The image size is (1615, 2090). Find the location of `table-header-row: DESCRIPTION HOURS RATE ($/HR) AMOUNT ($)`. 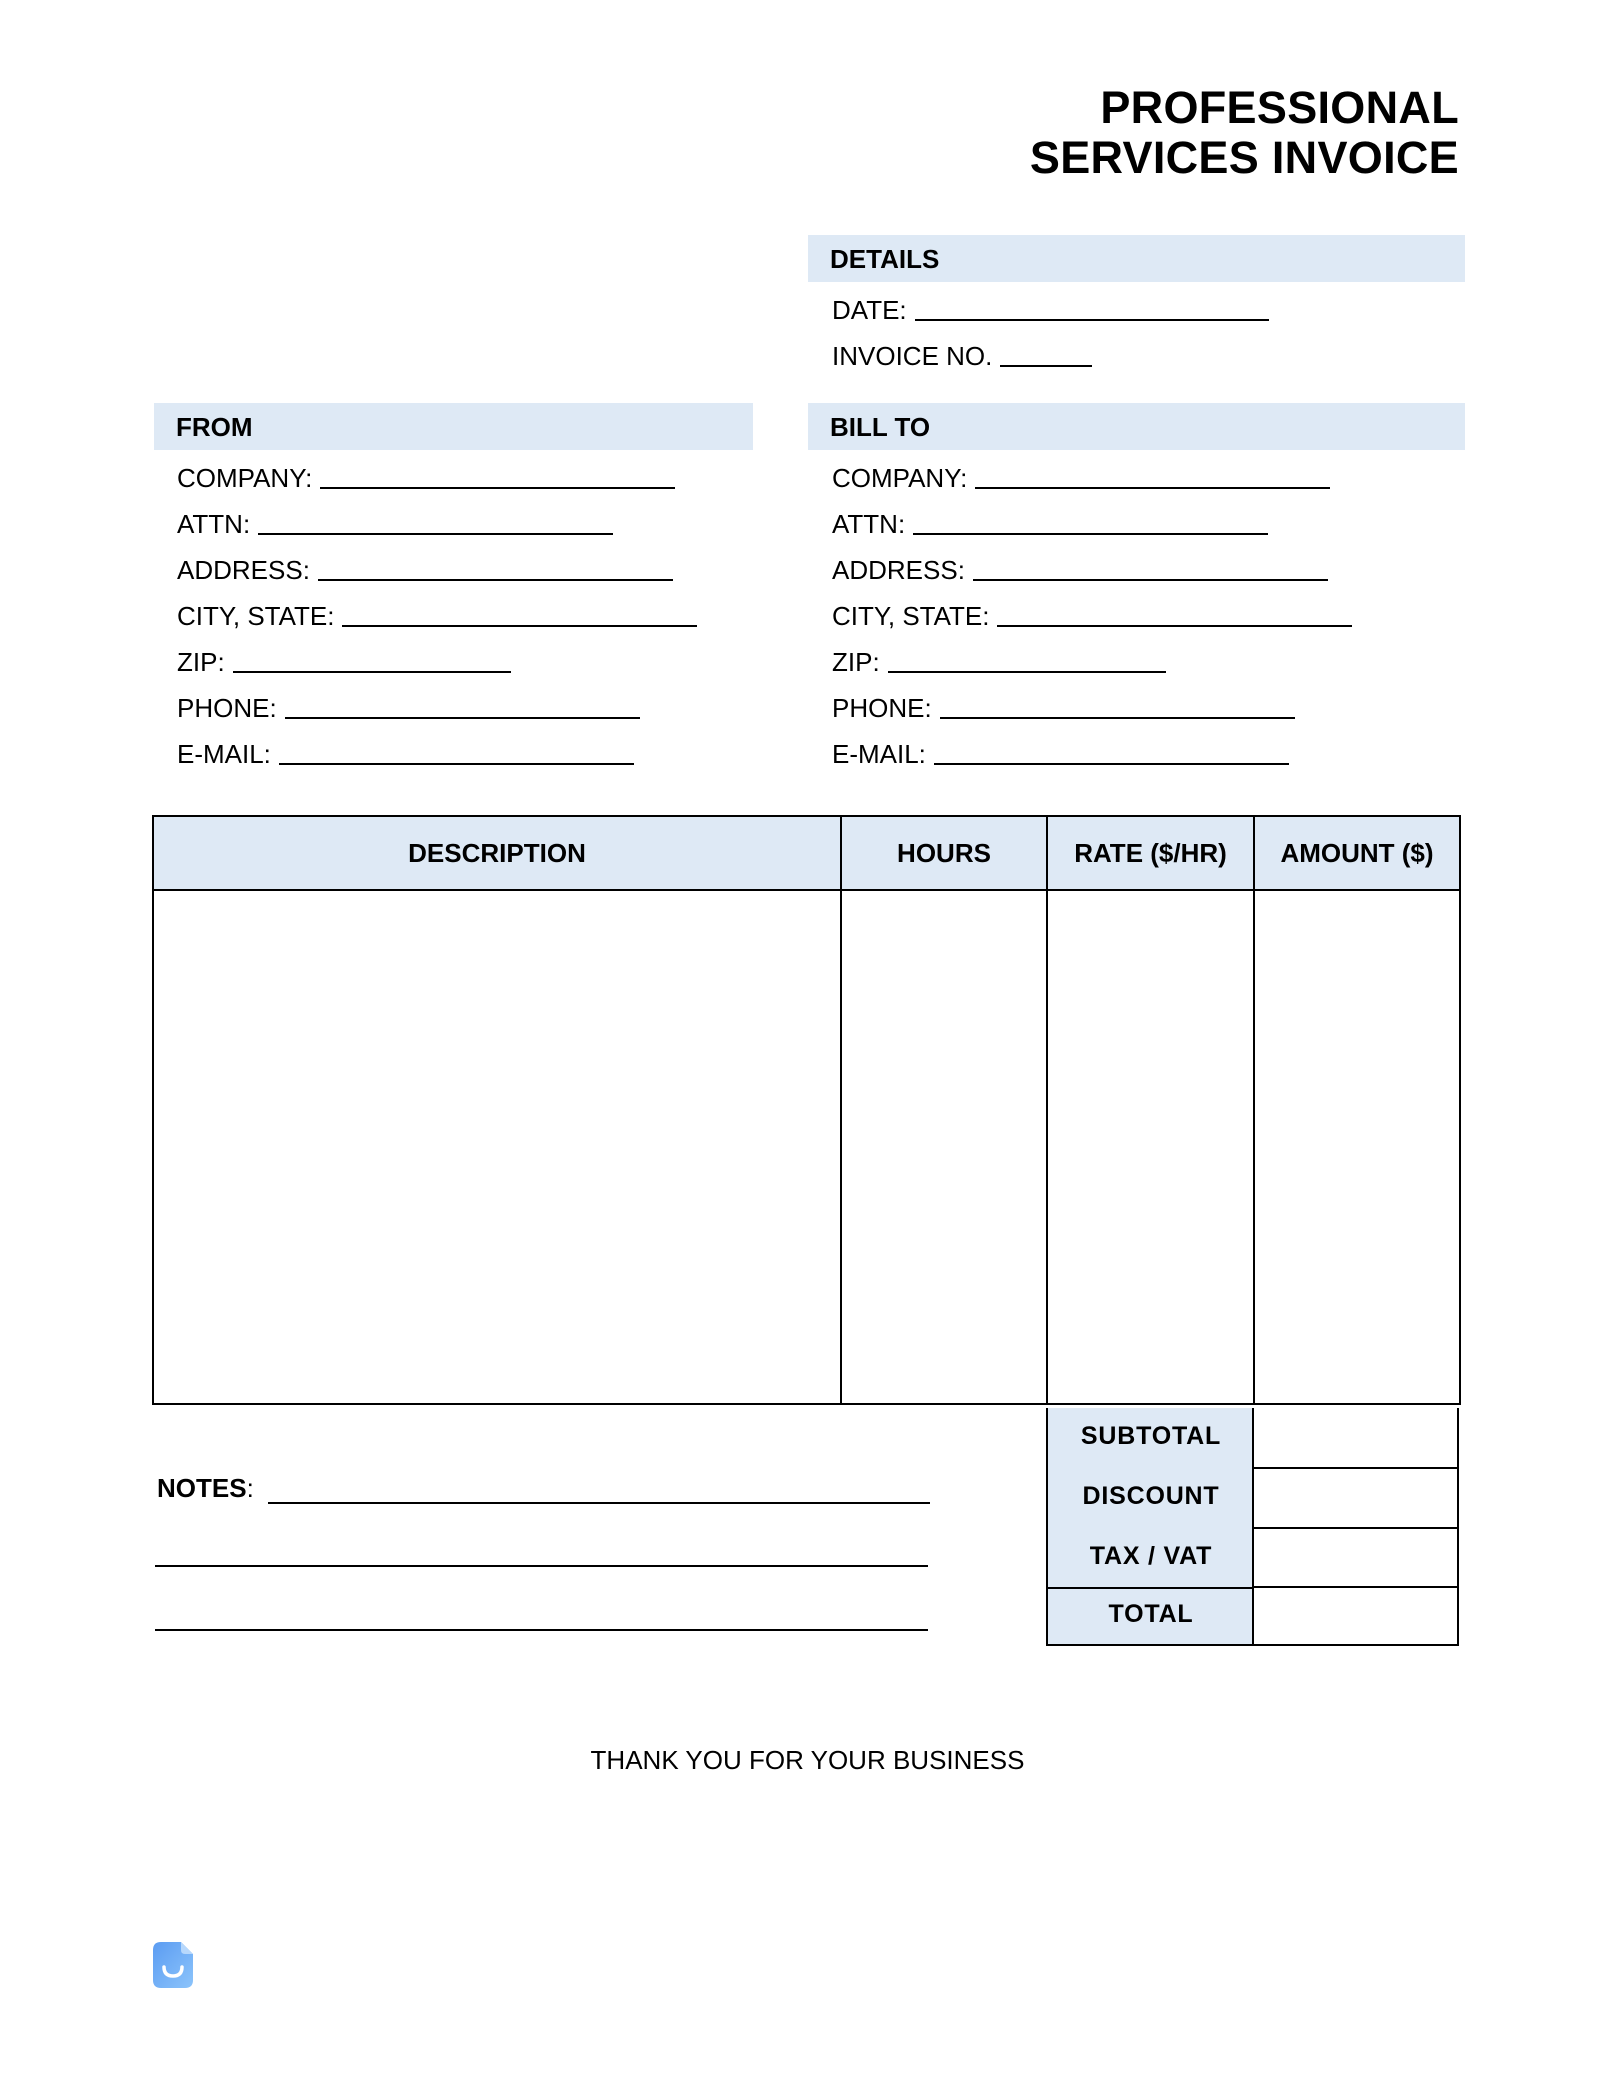

table-header-row: DESCRIPTION HOURS RATE ($/HR) AMOUNT ($) is located at coordinates (806, 853).